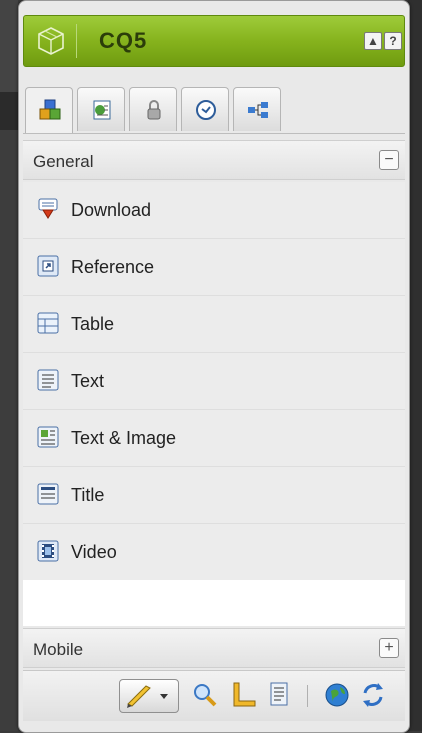  What do you see at coordinates (48, 494) in the screenshot?
I see `title-icon` at bounding box center [48, 494].